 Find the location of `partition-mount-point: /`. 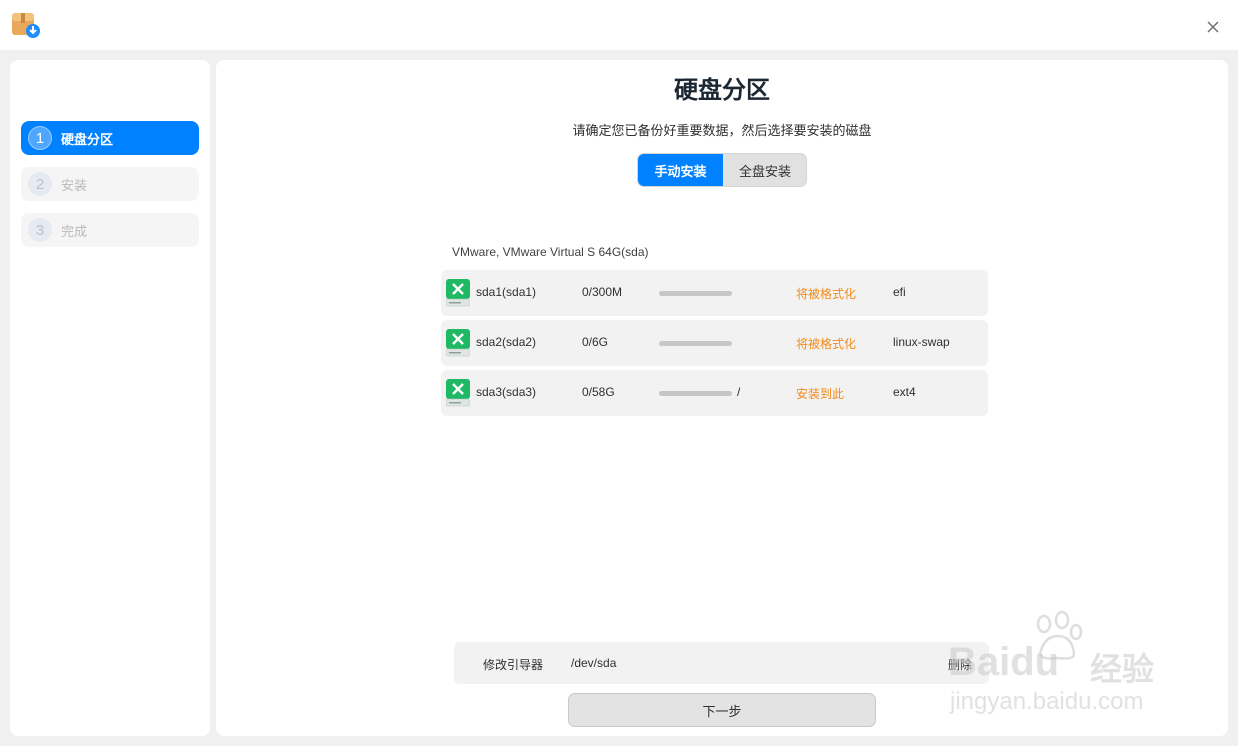

partition-mount-point: / is located at coordinates (739, 392).